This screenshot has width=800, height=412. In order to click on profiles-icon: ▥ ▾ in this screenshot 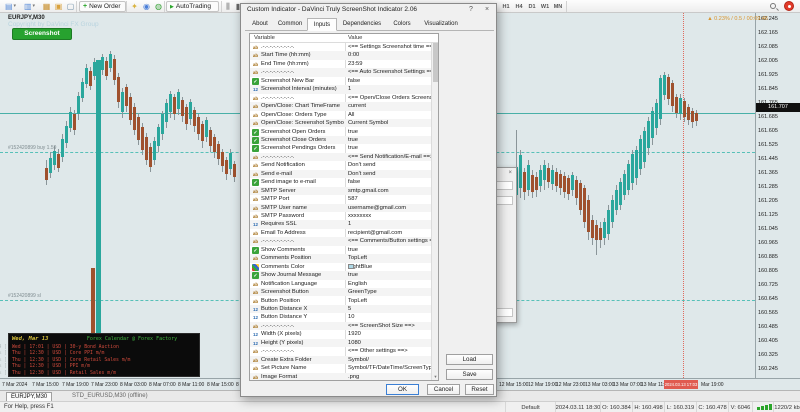, I will do `click(29, 6)`.